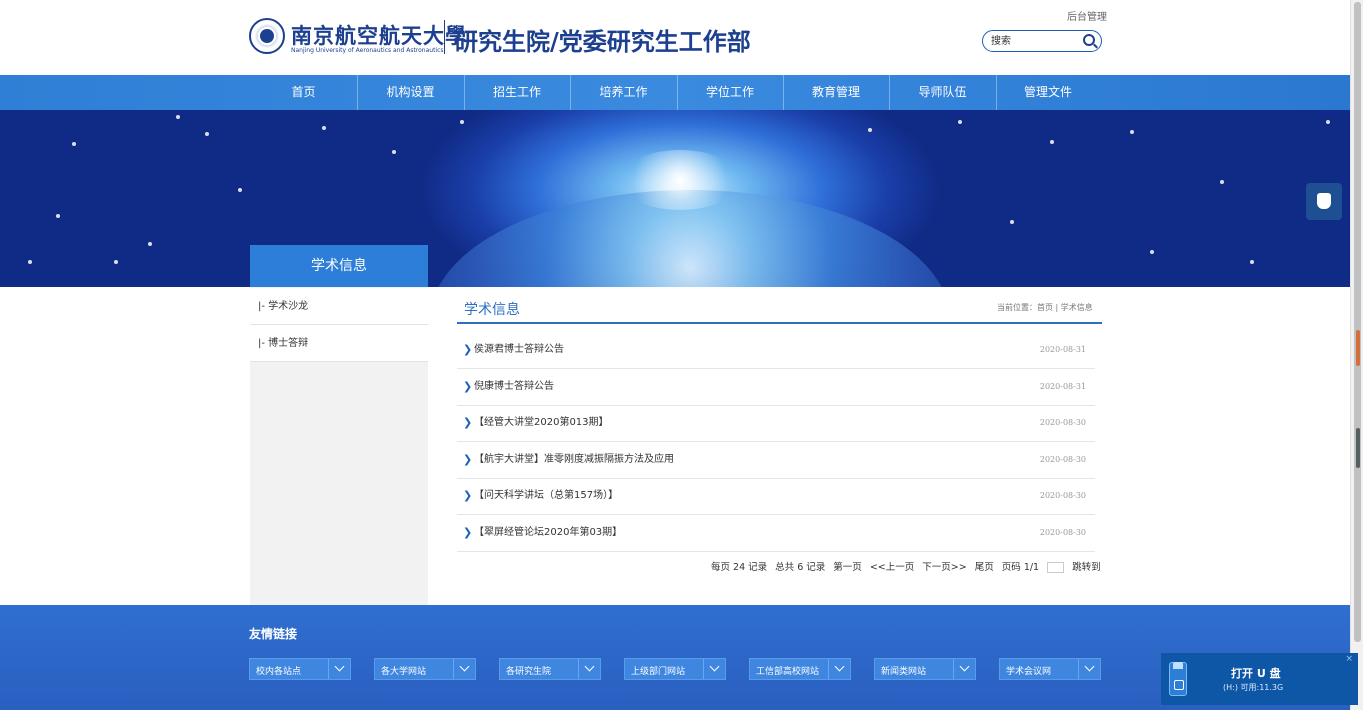 The width and height of the screenshot is (1363, 710). What do you see at coordinates (1089, 40) in the screenshot?
I see `search-icon` at bounding box center [1089, 40].